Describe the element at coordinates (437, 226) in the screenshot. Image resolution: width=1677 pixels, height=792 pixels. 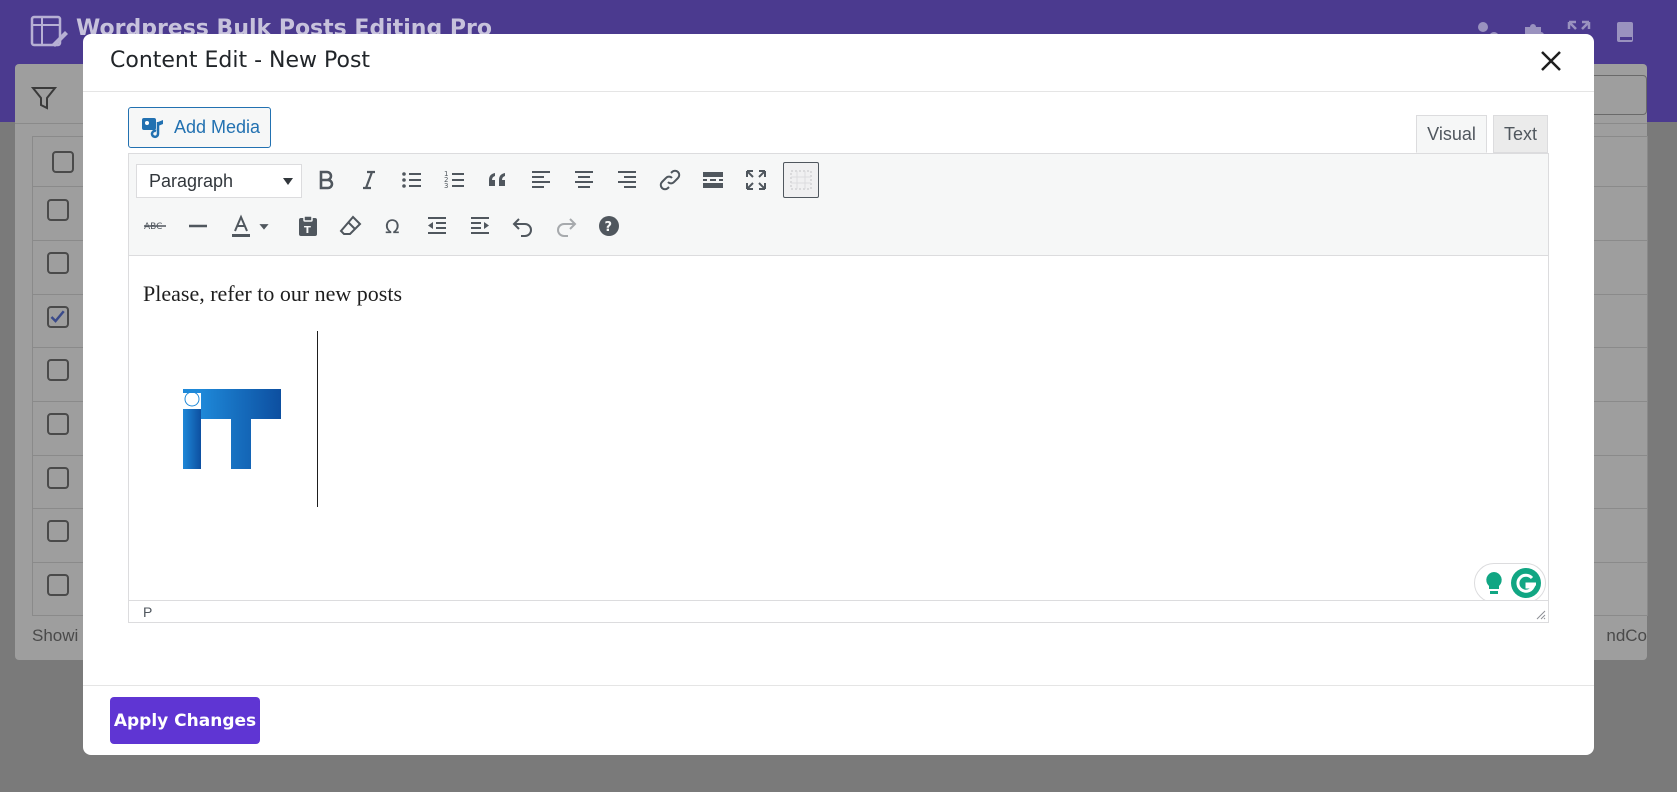
I see `outdent-icon` at that location.